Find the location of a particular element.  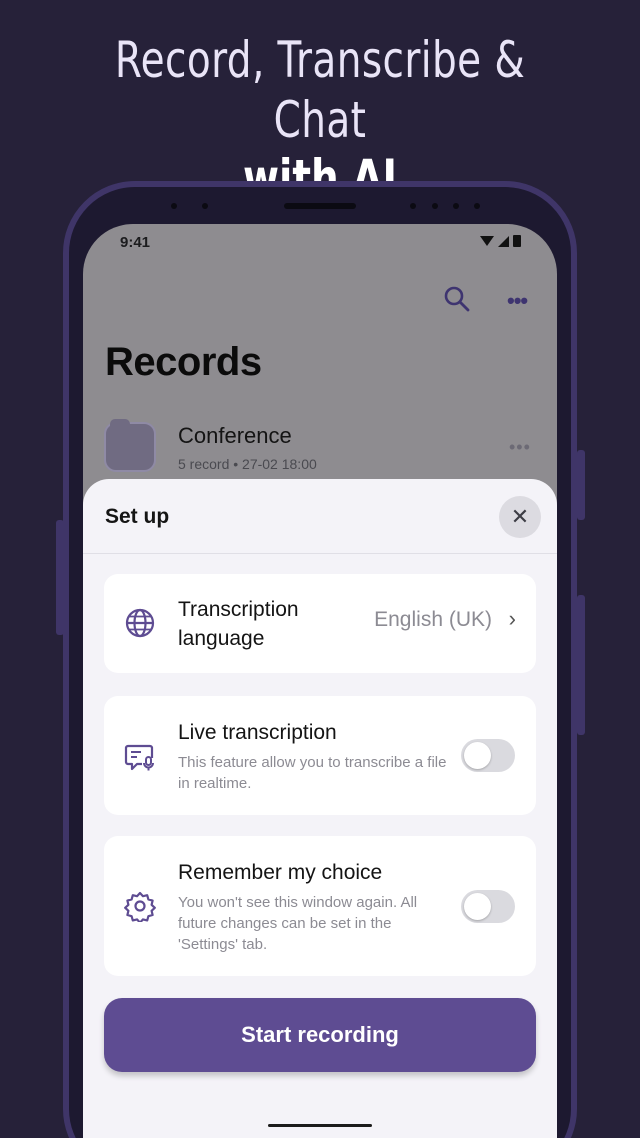

divider is located at coordinates (320, 553).